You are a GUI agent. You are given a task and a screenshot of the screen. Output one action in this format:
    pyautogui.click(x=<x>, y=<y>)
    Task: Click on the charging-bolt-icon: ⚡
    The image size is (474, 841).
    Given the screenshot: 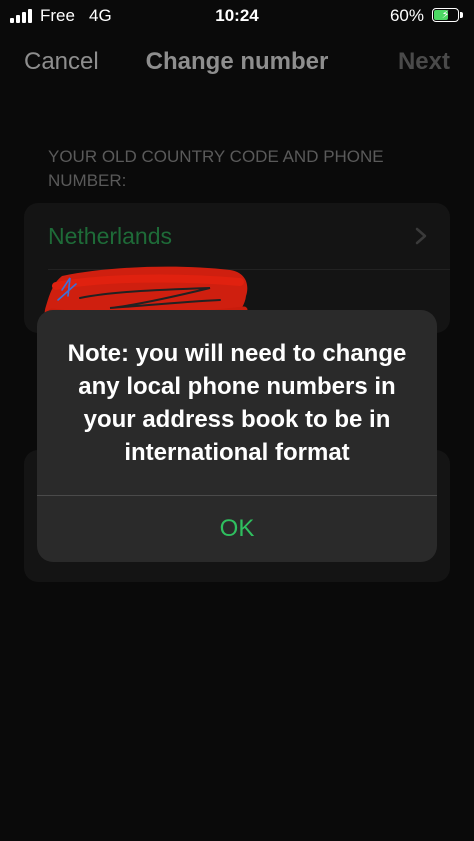 What is the action you would take?
    pyautogui.click(x=445, y=15)
    